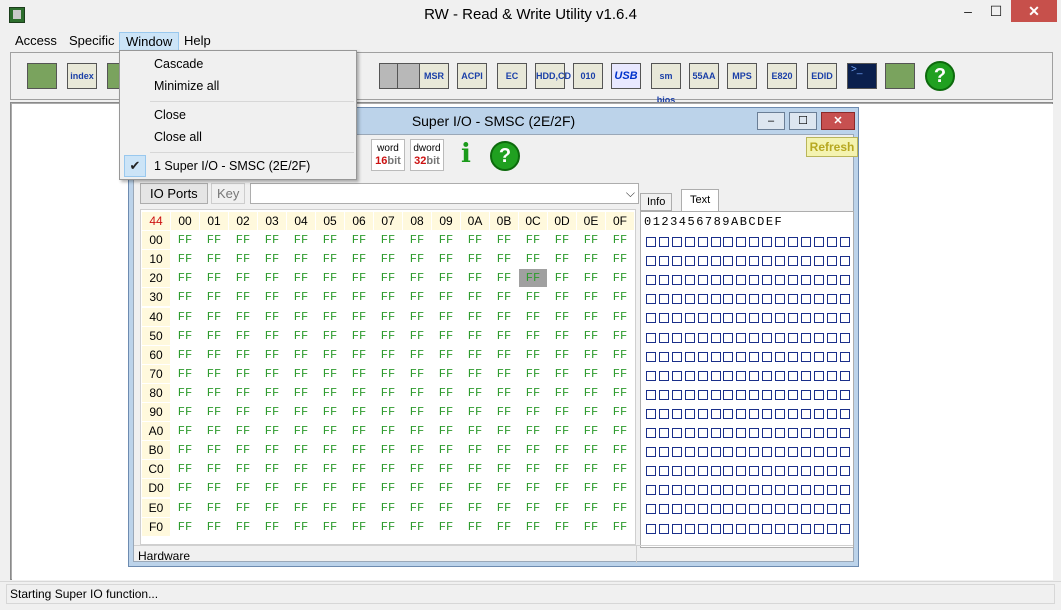 This screenshot has width=1061, height=610. What do you see at coordinates (238, 166) in the screenshot?
I see `menu-item-window-1: 1 Super I/O - SMSC (2E/2F)` at bounding box center [238, 166].